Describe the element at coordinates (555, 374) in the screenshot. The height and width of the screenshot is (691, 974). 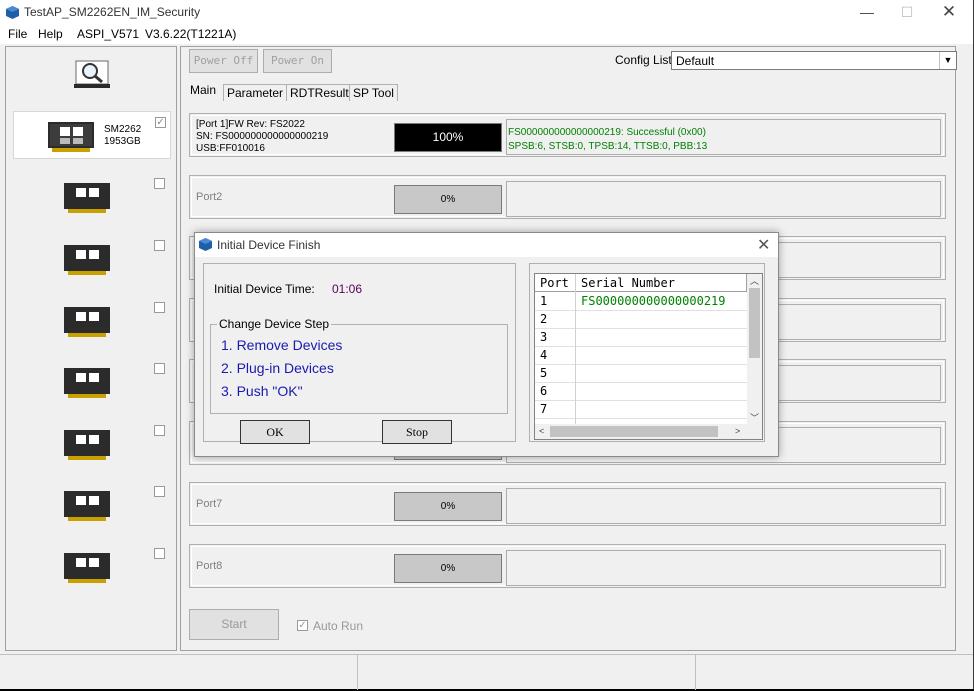
I see `grid-cell-port: 5` at that location.